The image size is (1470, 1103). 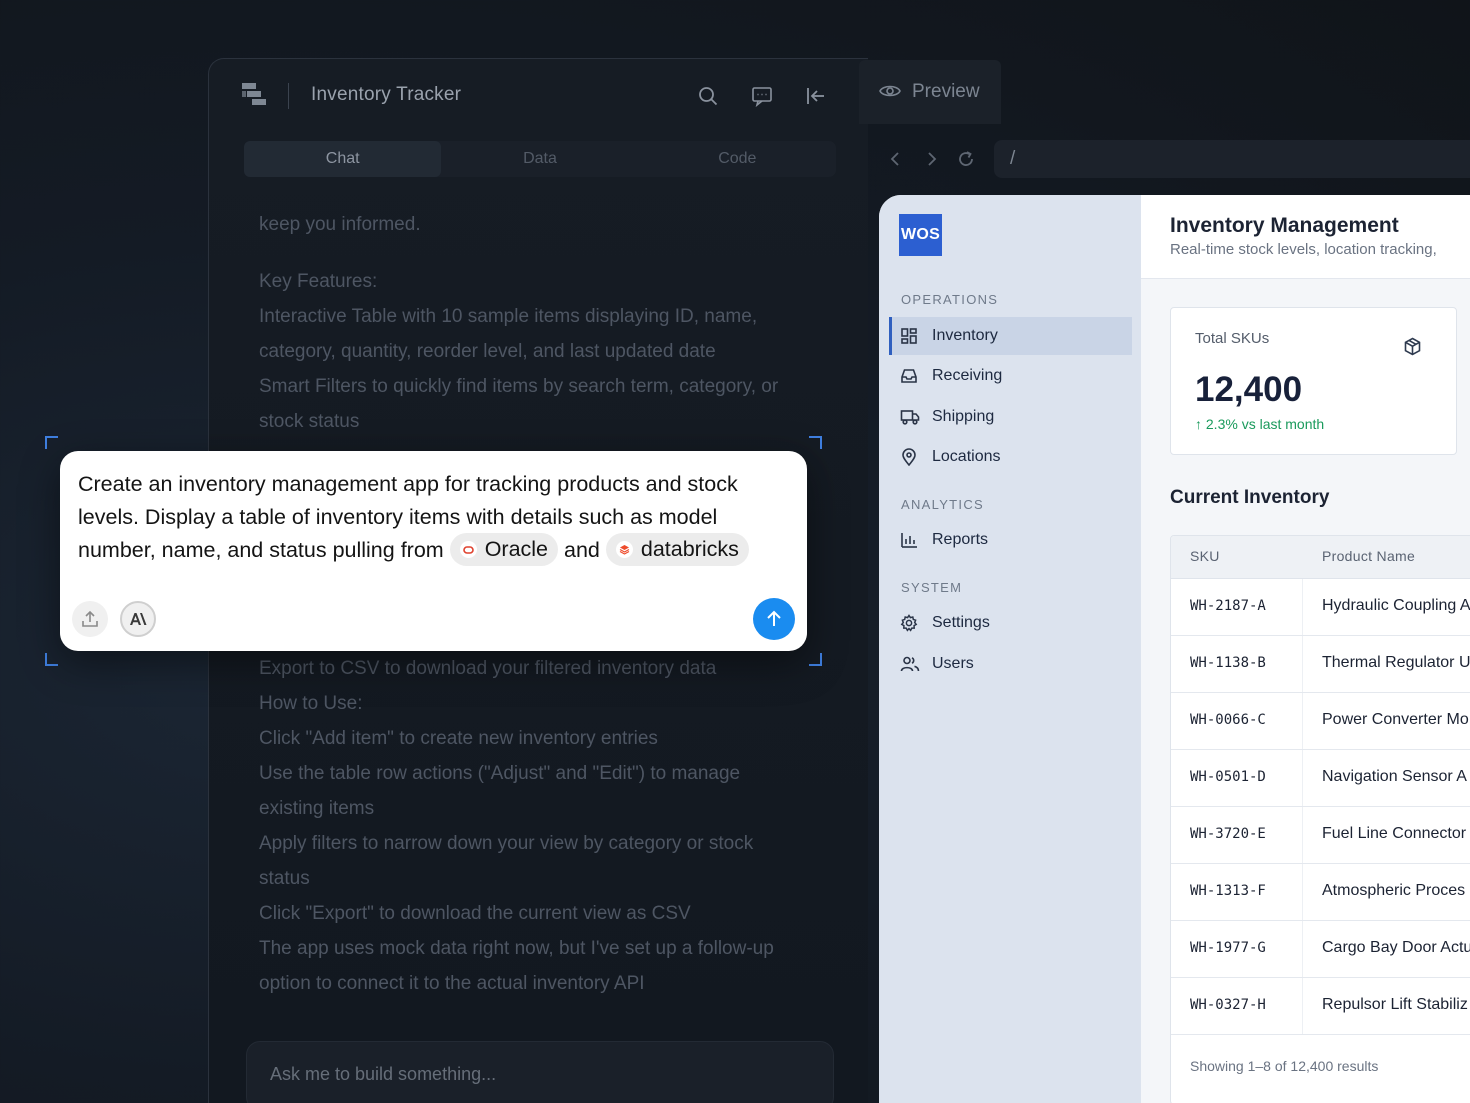 What do you see at coordinates (1394, 890) in the screenshot?
I see `product-name-cell: Atmospheric Proces` at bounding box center [1394, 890].